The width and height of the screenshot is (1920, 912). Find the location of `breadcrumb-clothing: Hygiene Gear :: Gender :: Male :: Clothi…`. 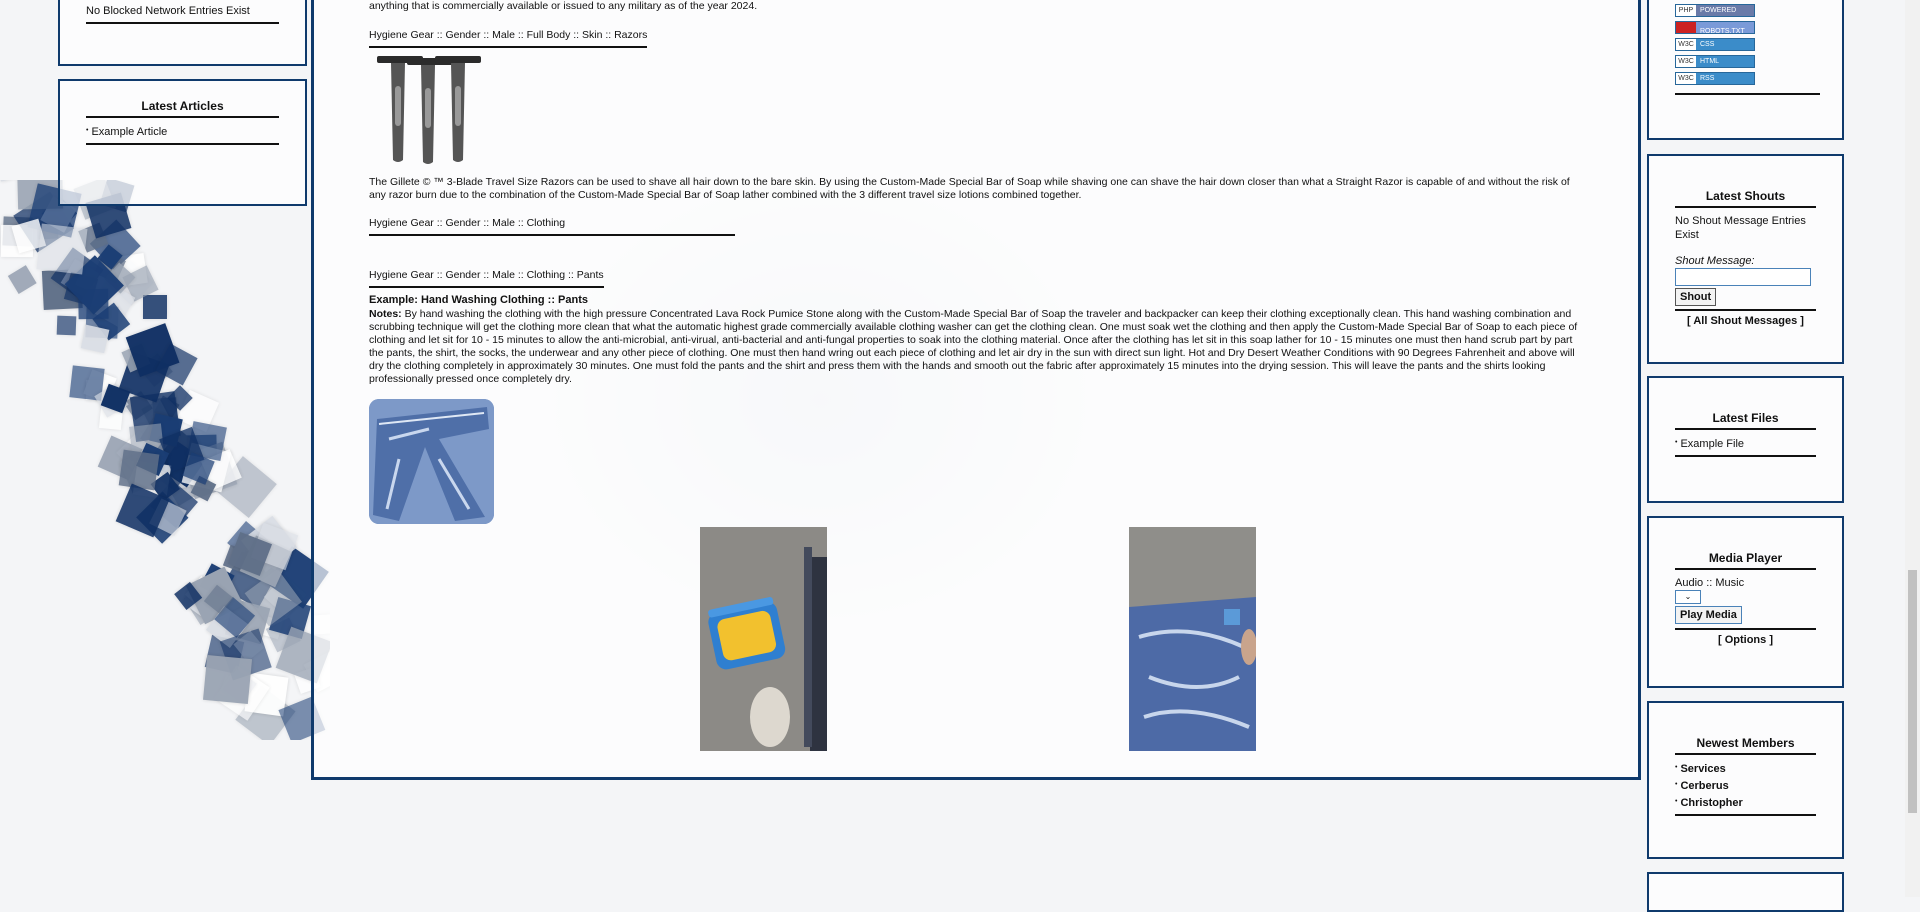

breadcrumb-clothing: Hygiene Gear :: Gender :: Male :: Clothi… is located at coordinates (552, 226).